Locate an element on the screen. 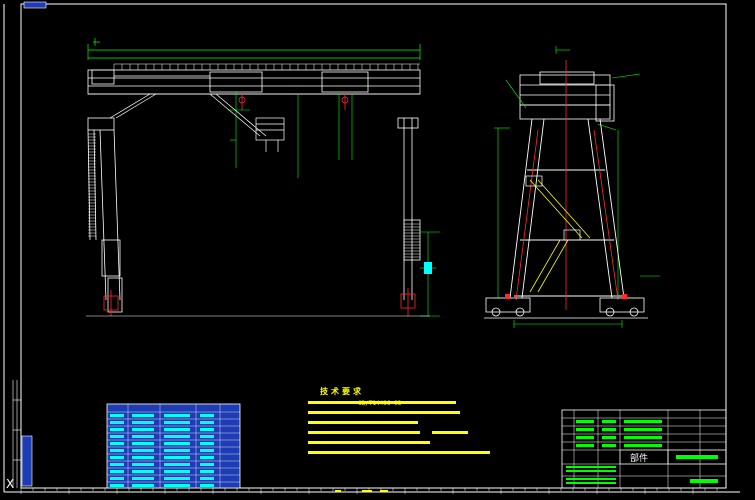 This screenshot has width=755, height=500. side-view-platforms is located at coordinates (553, 208).